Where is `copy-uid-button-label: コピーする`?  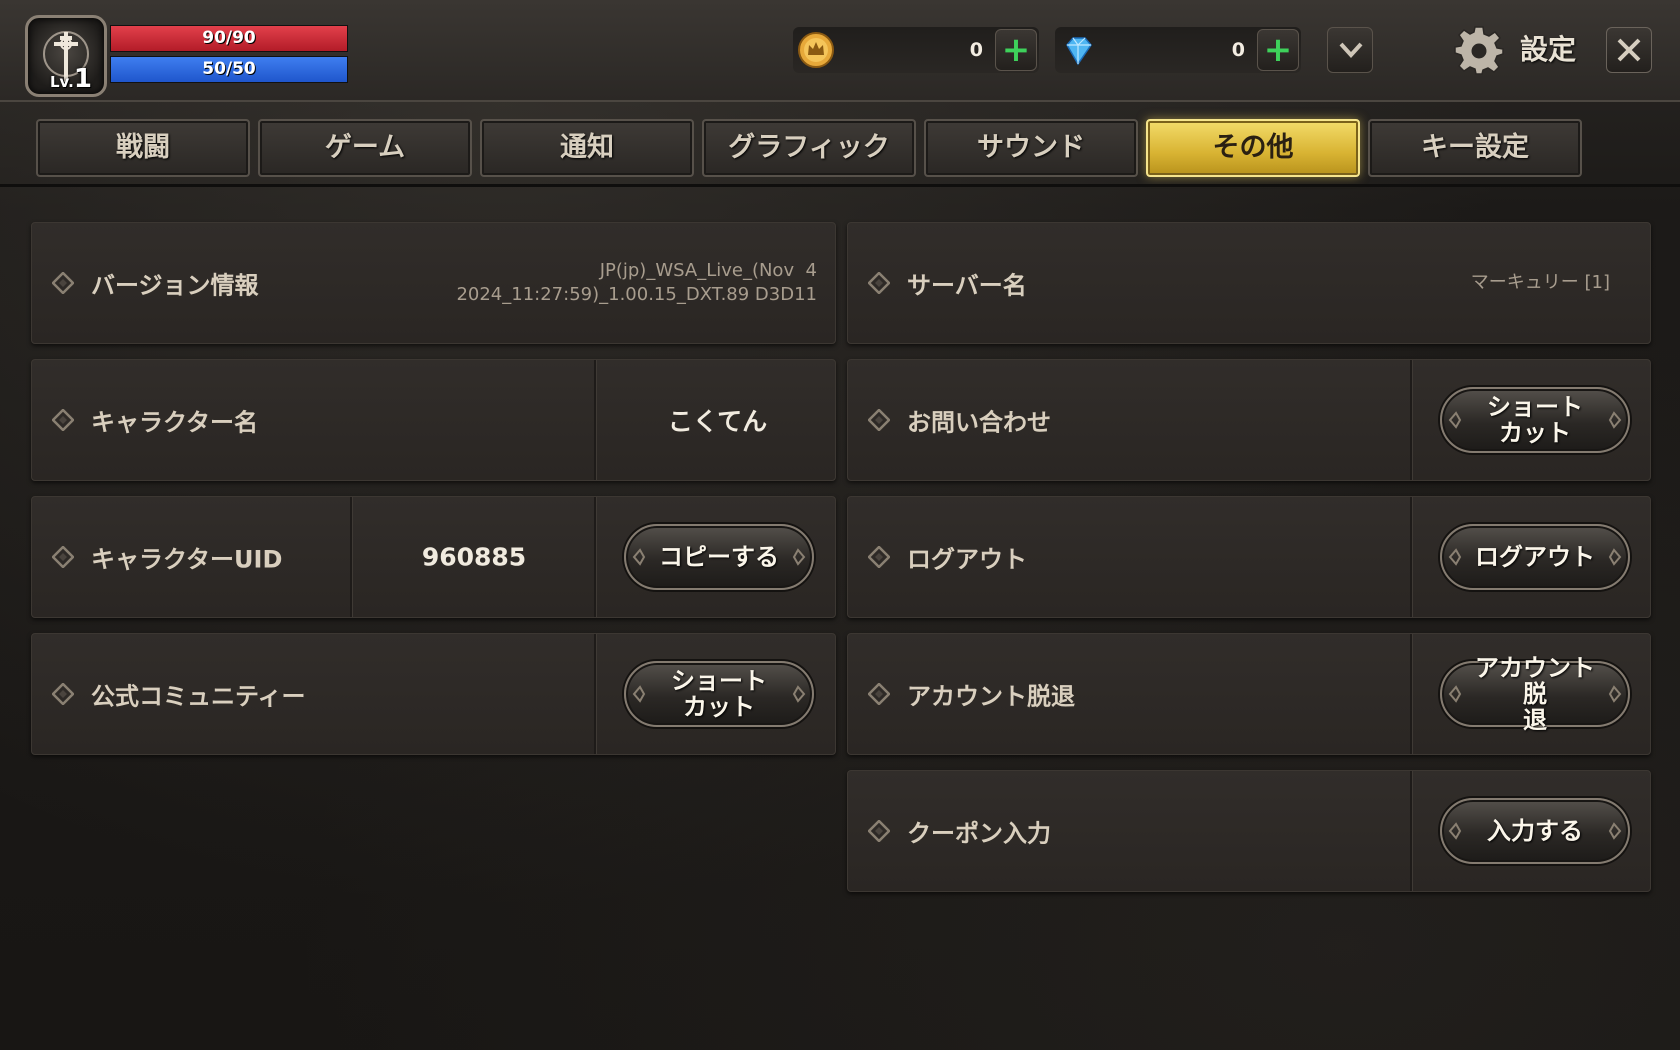 copy-uid-button-label: コピーする is located at coordinates (719, 557).